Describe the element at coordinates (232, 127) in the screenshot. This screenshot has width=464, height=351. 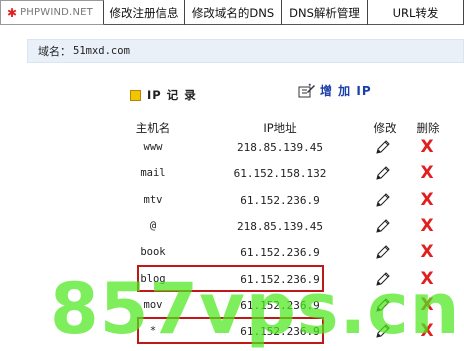
I see `records-table-header: 主机名 IP地址 修改 删除` at that location.